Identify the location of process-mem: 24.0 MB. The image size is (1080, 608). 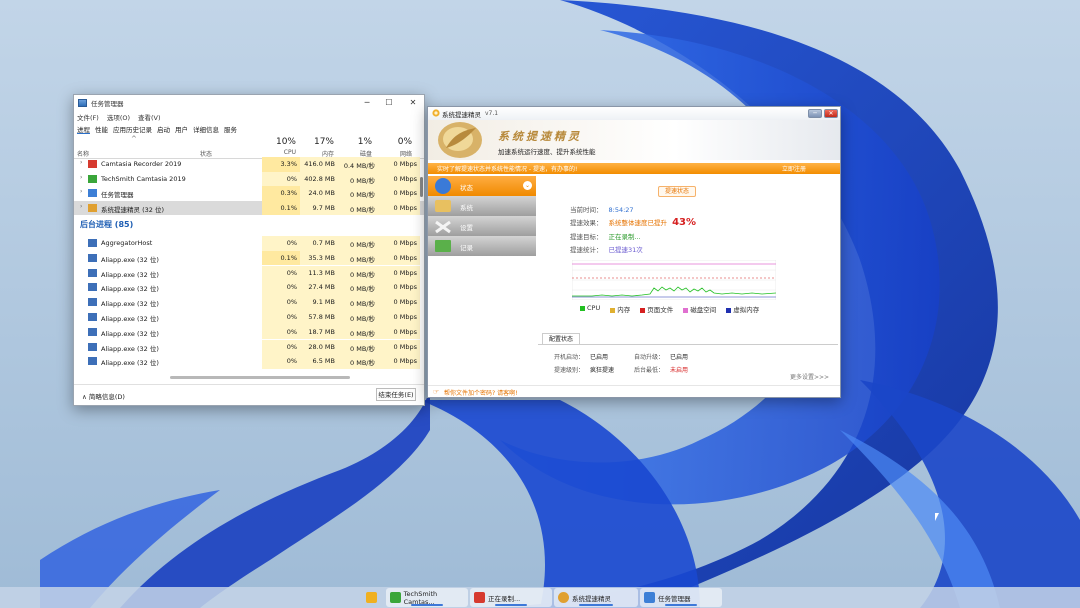
(321, 193).